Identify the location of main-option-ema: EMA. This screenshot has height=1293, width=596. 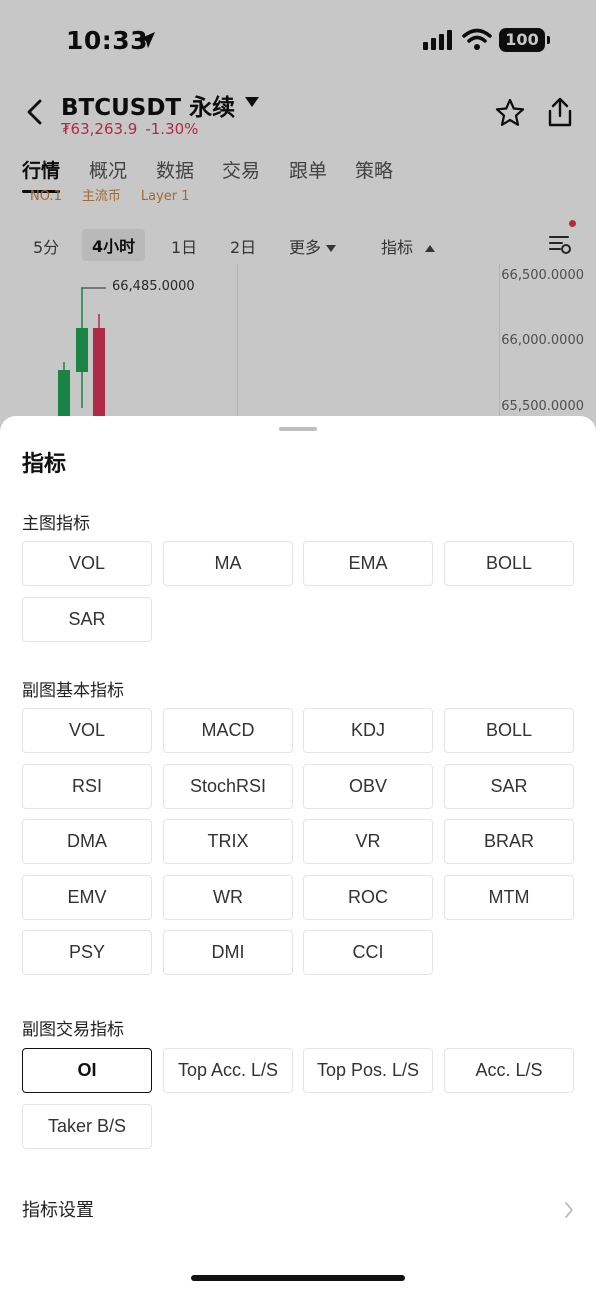
(368, 563).